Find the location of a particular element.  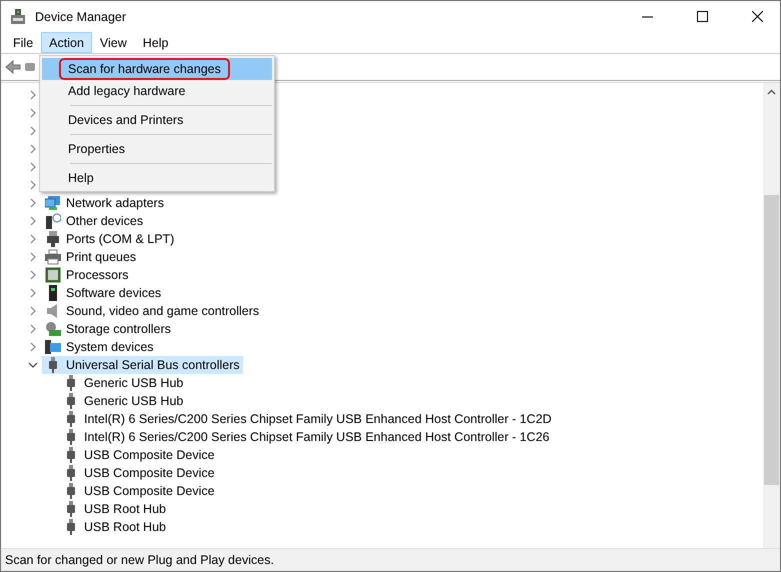

tree-item: System devices is located at coordinates (99, 347).